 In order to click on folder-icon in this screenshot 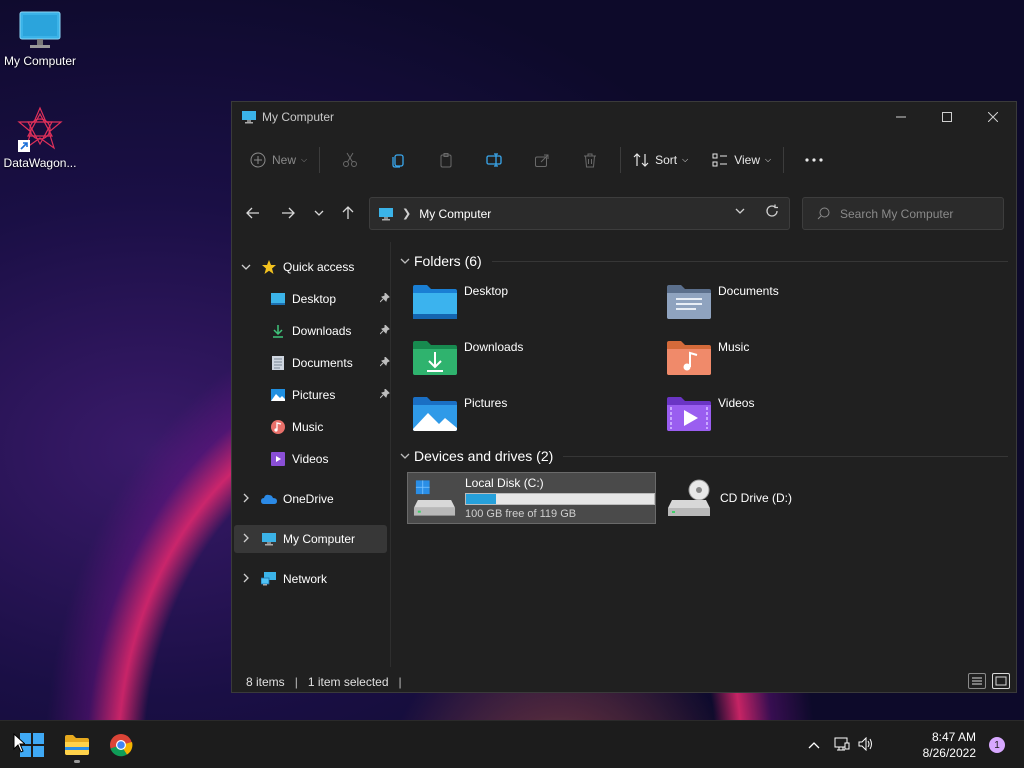, I will do `click(77, 745)`.